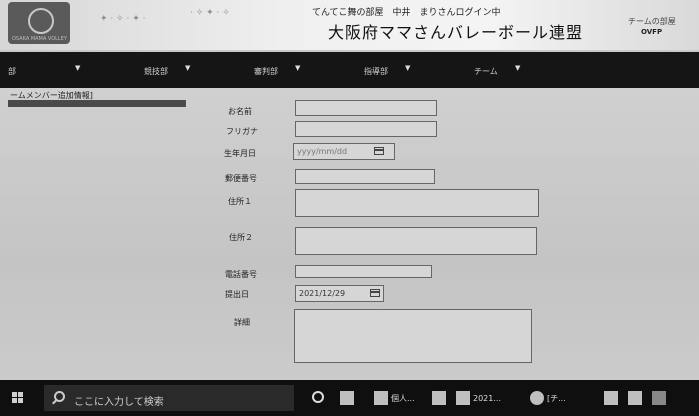  Describe the element at coordinates (440, 398) in the screenshot. I see `word-icon` at that location.